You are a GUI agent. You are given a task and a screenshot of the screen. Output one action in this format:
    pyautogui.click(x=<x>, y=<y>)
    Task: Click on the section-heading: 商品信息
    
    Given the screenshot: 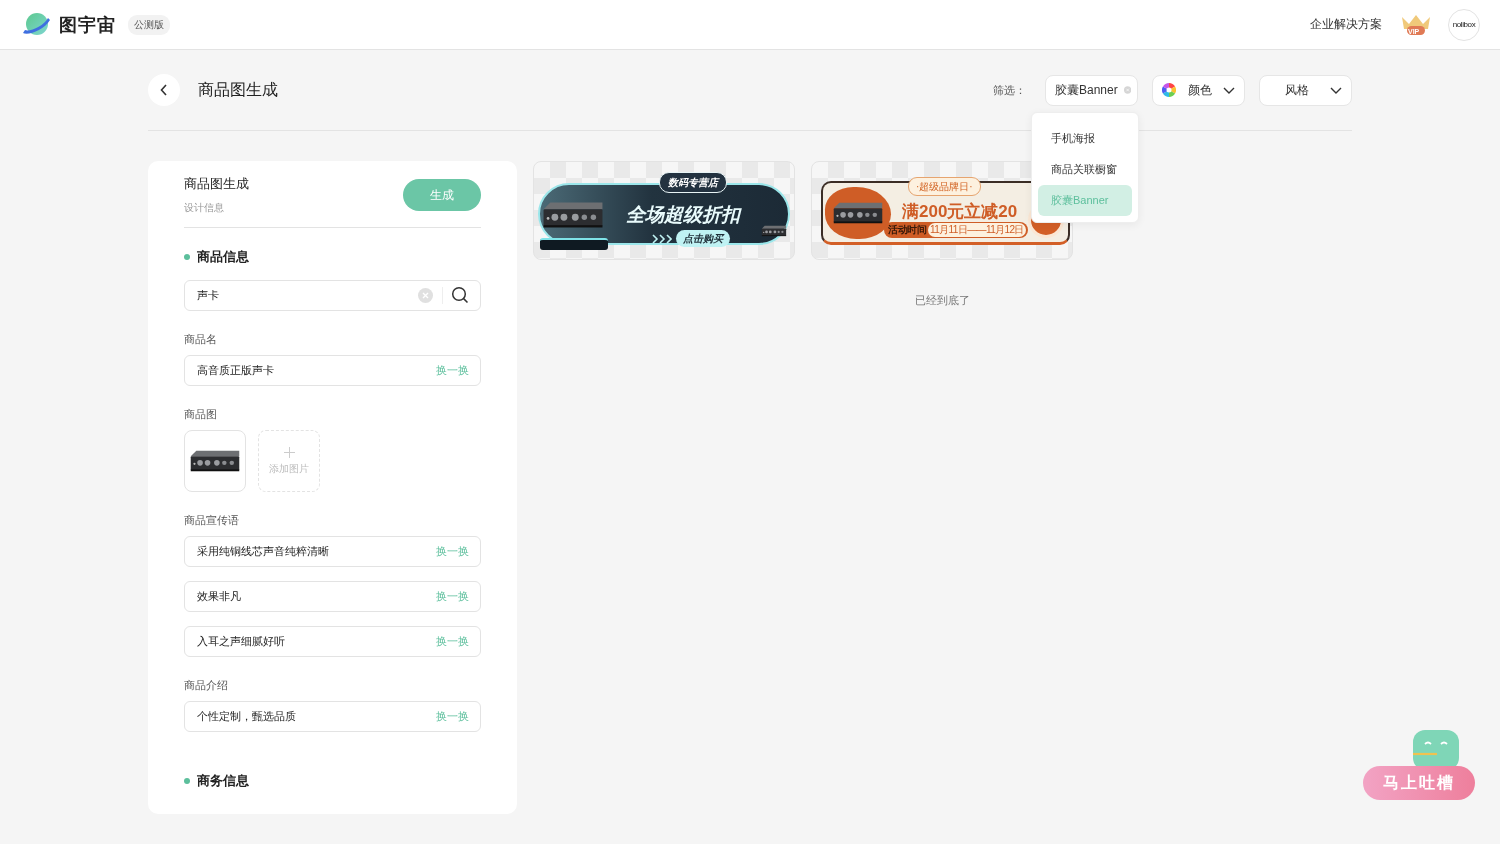 What is the action you would take?
    pyautogui.click(x=223, y=257)
    